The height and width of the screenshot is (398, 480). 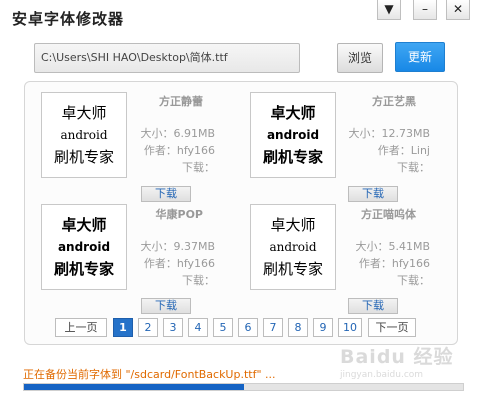 What do you see at coordinates (240, 17) in the screenshot?
I see `title-bar: 安卓字体修改器 ▼ – ✕` at bounding box center [240, 17].